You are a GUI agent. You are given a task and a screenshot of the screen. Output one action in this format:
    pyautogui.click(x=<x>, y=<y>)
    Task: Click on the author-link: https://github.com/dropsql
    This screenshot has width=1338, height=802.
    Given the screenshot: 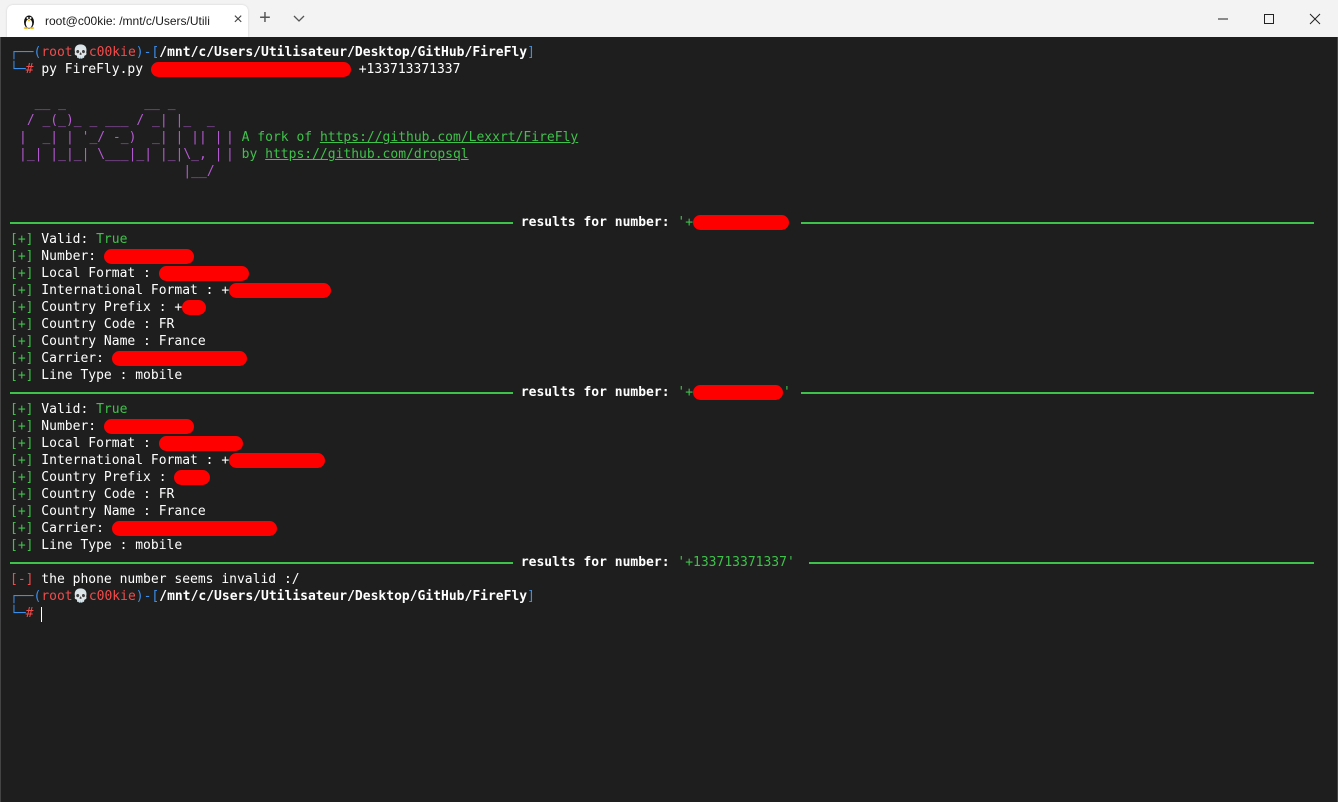 What is the action you would take?
    pyautogui.click(x=367, y=154)
    